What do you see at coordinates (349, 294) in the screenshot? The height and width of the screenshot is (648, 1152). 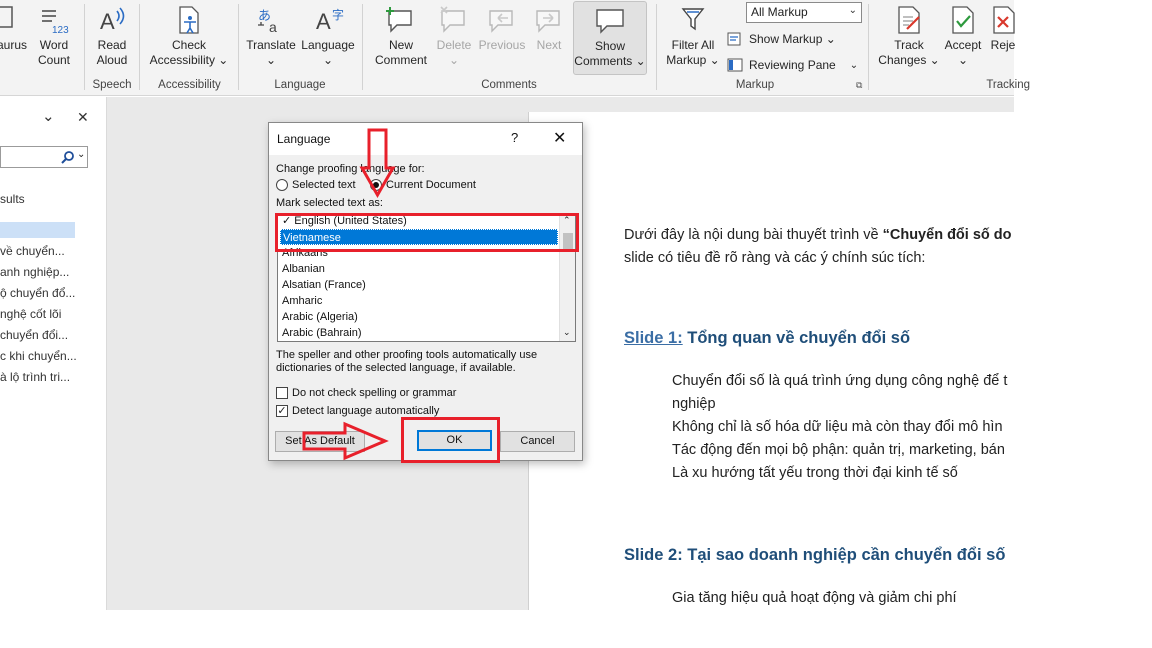 I see `annotation-arrows` at bounding box center [349, 294].